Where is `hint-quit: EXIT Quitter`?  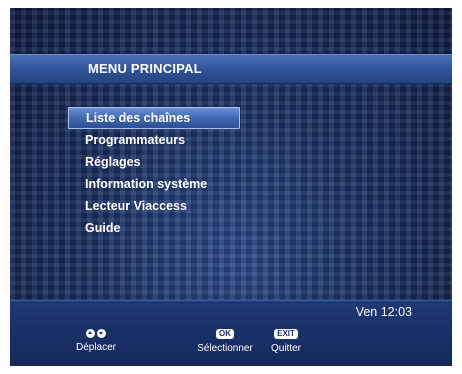
hint-quit: EXIT Quitter is located at coordinates (286, 341).